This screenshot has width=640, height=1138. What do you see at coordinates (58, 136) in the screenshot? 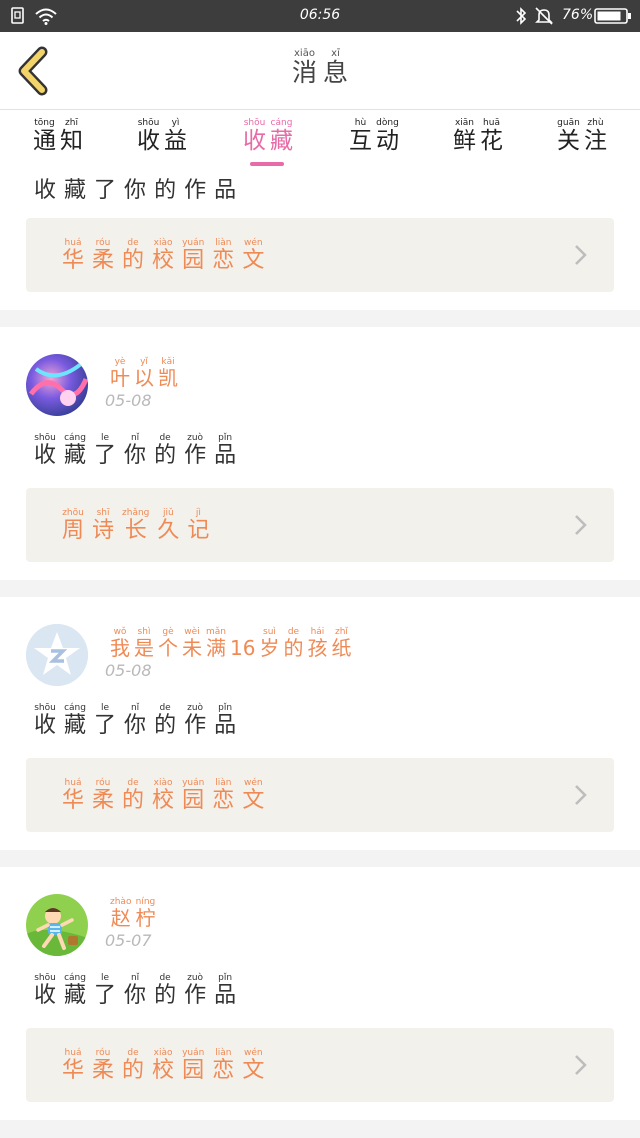
I see `tab-notifications: 通tōng知zhī` at bounding box center [58, 136].